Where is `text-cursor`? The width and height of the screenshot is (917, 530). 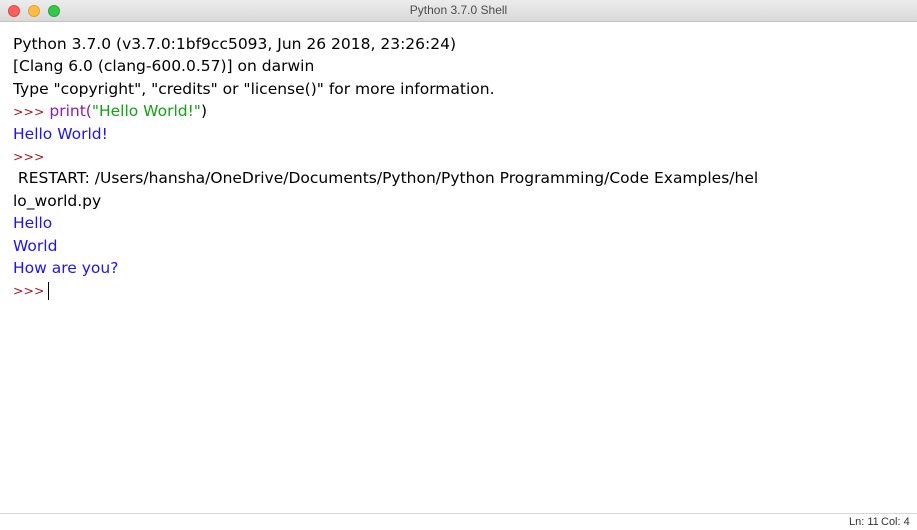 text-cursor is located at coordinates (49, 290).